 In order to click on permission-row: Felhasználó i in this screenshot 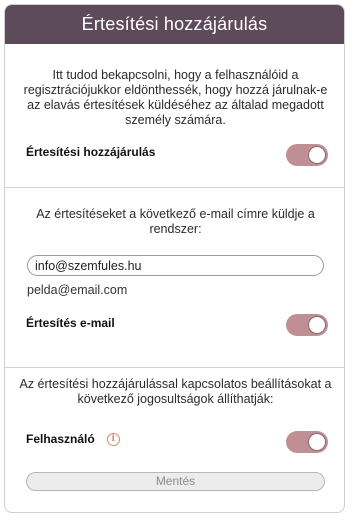, I will do `click(73, 439)`.